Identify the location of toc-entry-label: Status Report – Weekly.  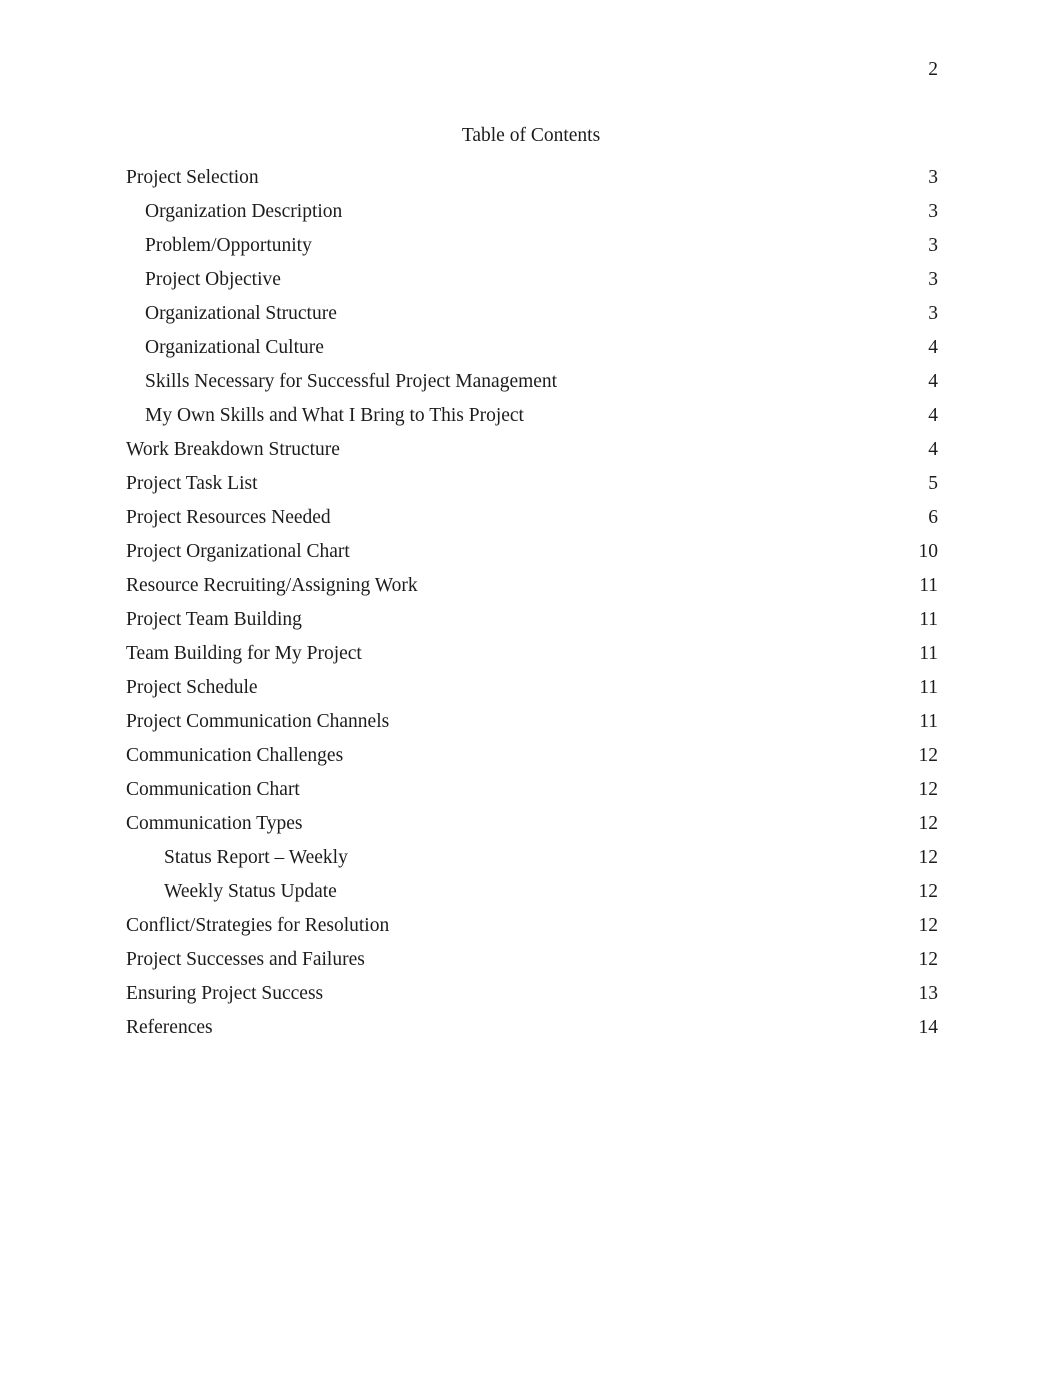
(256, 857).